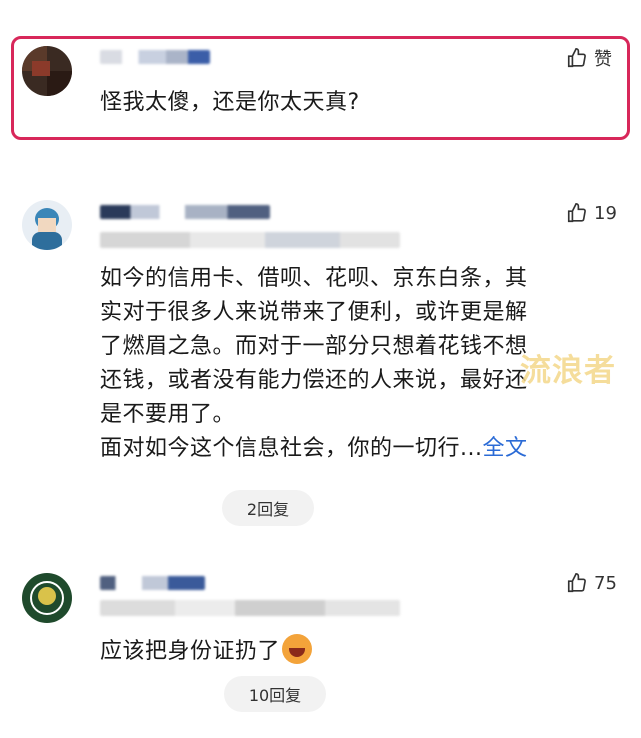 The width and height of the screenshot is (641, 738). I want to click on comment-text-content: 应该把身份证扔了, so click(190, 651).